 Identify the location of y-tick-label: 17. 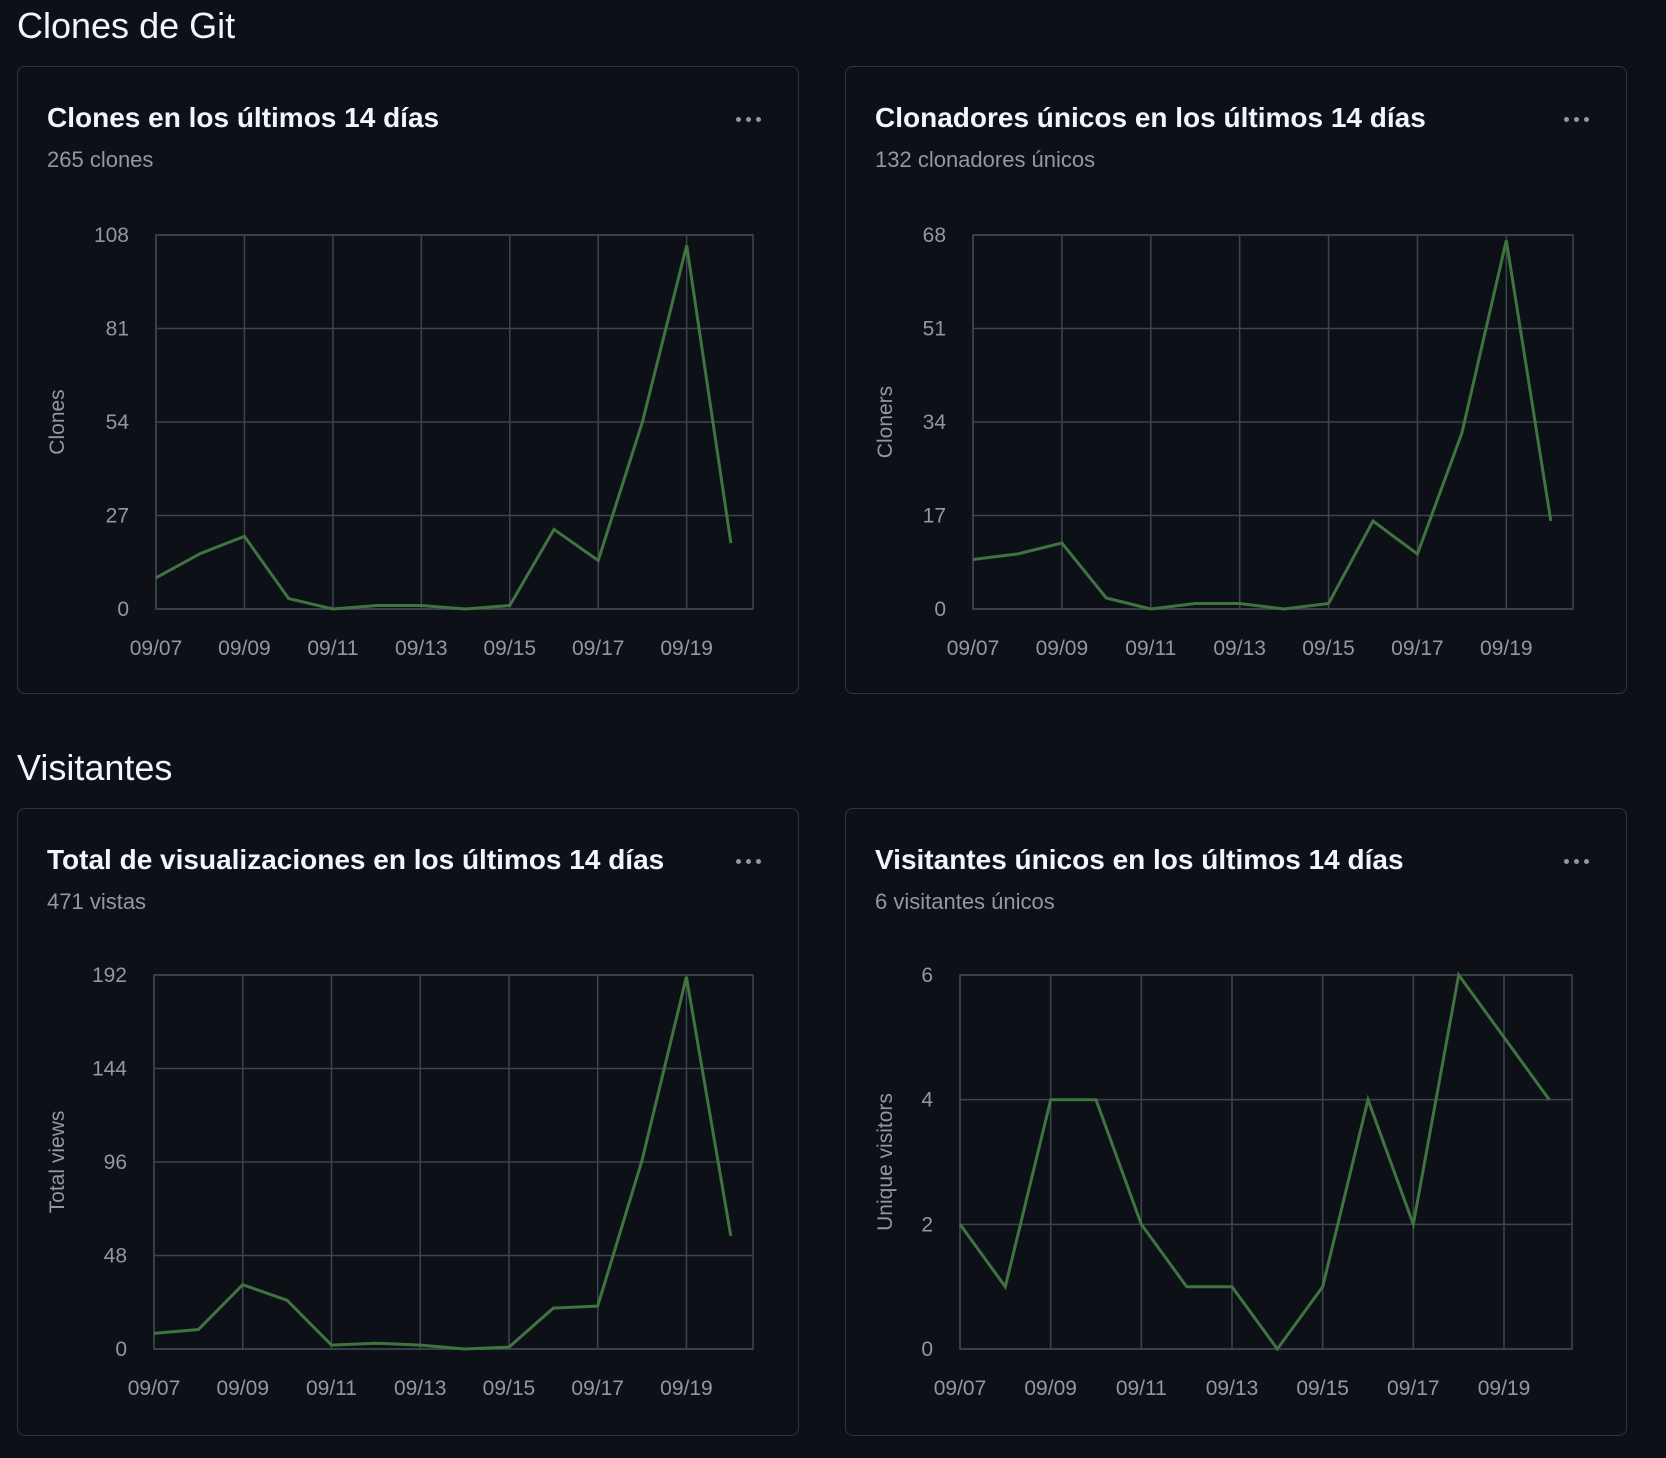
(934, 516).